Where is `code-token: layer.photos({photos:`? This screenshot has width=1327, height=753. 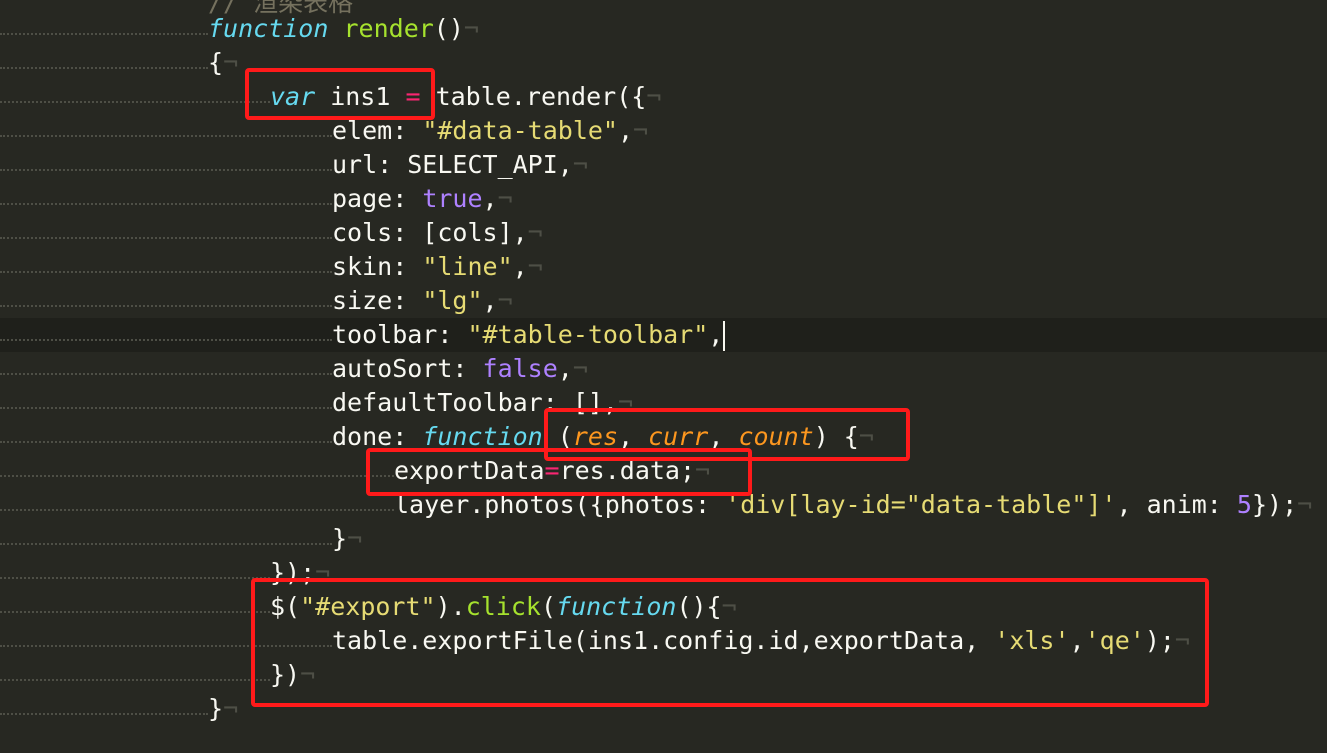
code-token: layer.photos({photos: is located at coordinates (560, 504).